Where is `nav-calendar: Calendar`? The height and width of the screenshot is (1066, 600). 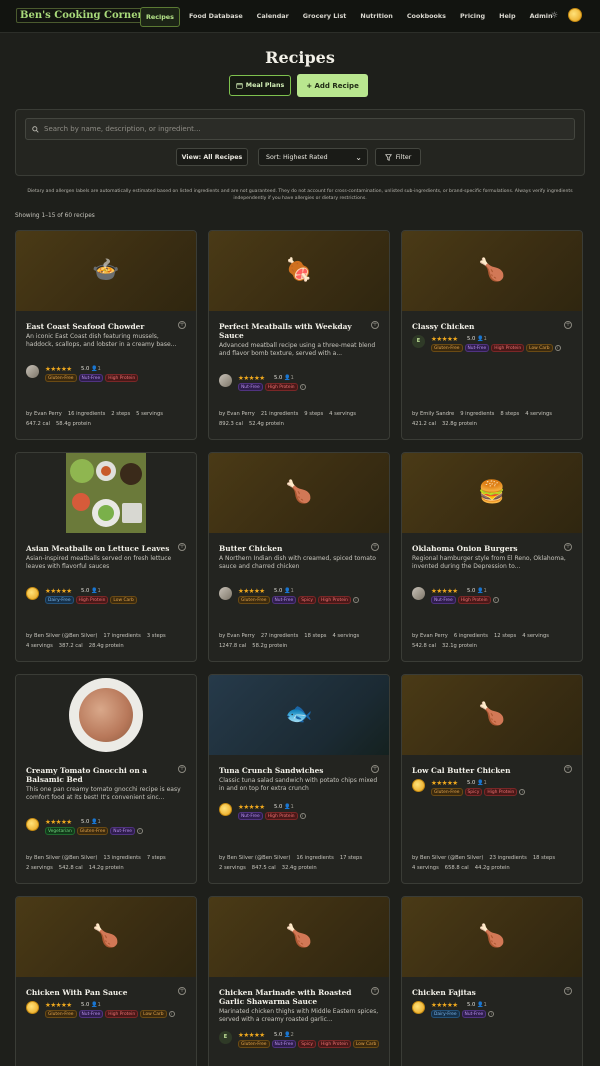
nav-calendar: Calendar is located at coordinates (273, 17).